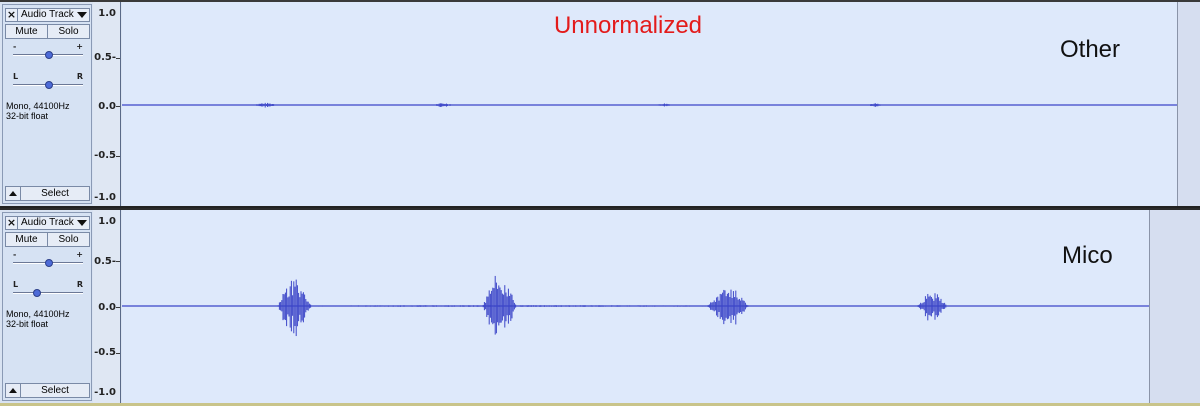 Image resolution: width=1200 pixels, height=406 pixels. Describe the element at coordinates (1174, 306) in the screenshot. I see `track-right-pad` at that location.